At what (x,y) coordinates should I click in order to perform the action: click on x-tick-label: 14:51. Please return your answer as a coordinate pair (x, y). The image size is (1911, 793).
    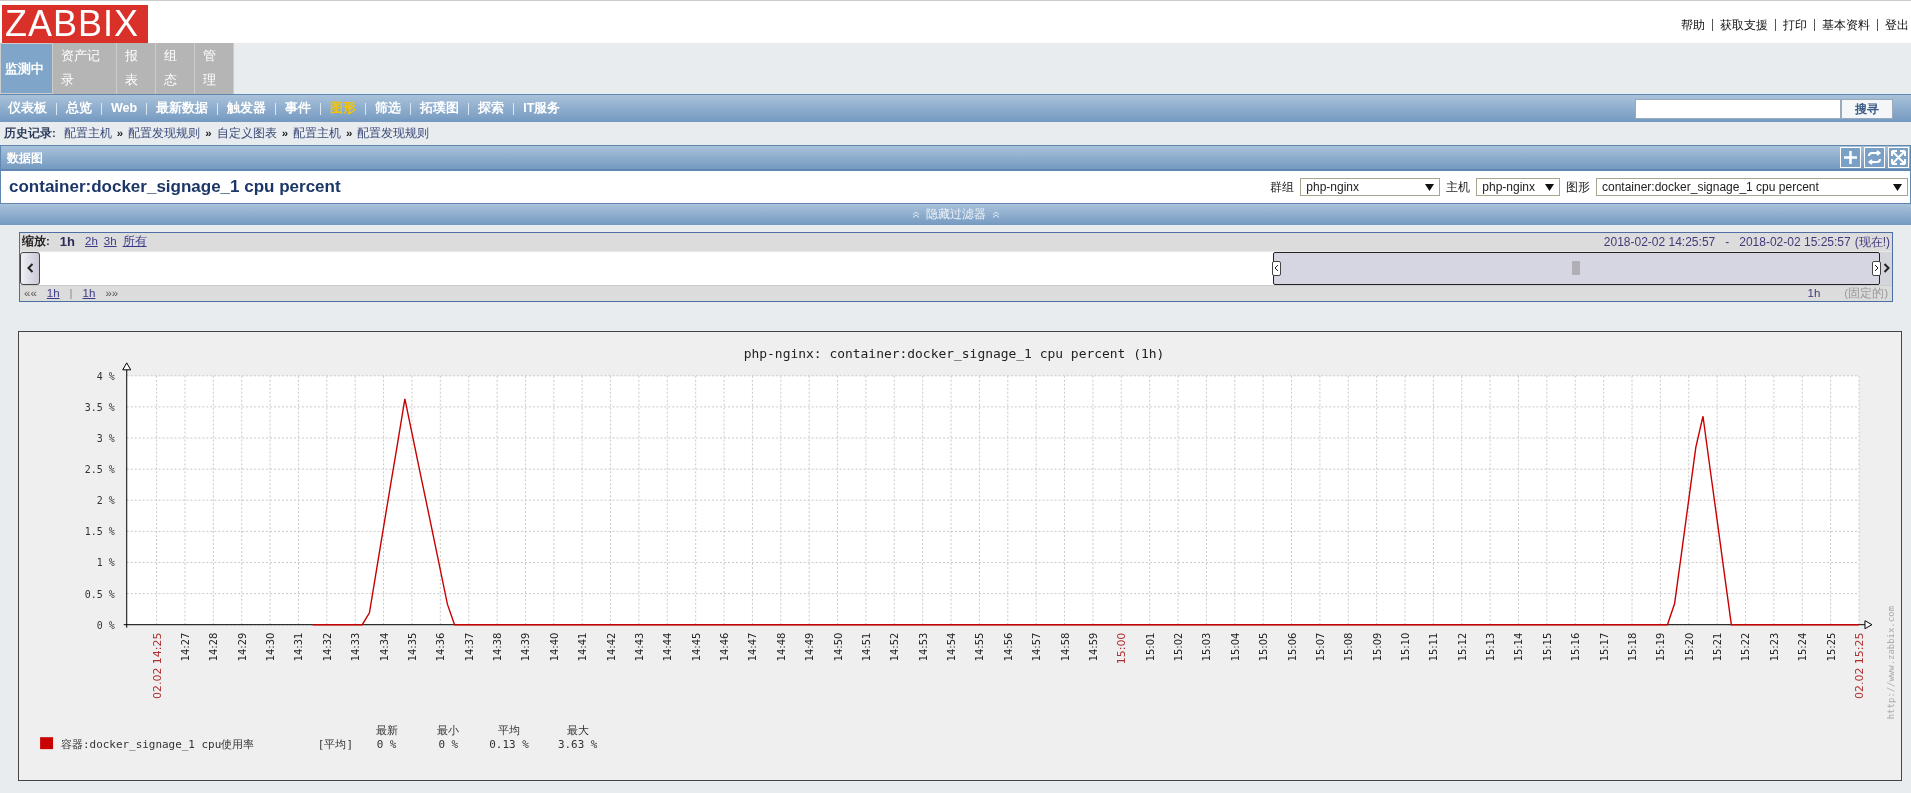
    Looking at the image, I should click on (866, 647).